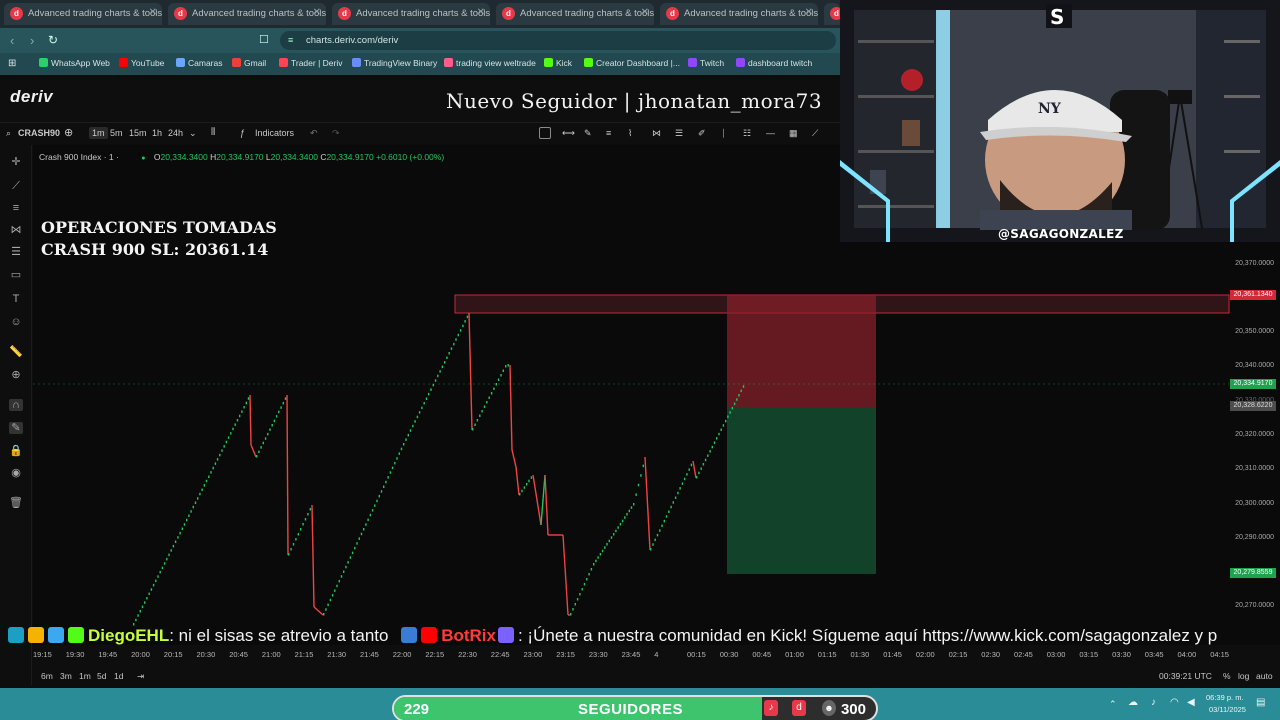  I want to click on interval-24h: 24h, so click(175, 133).